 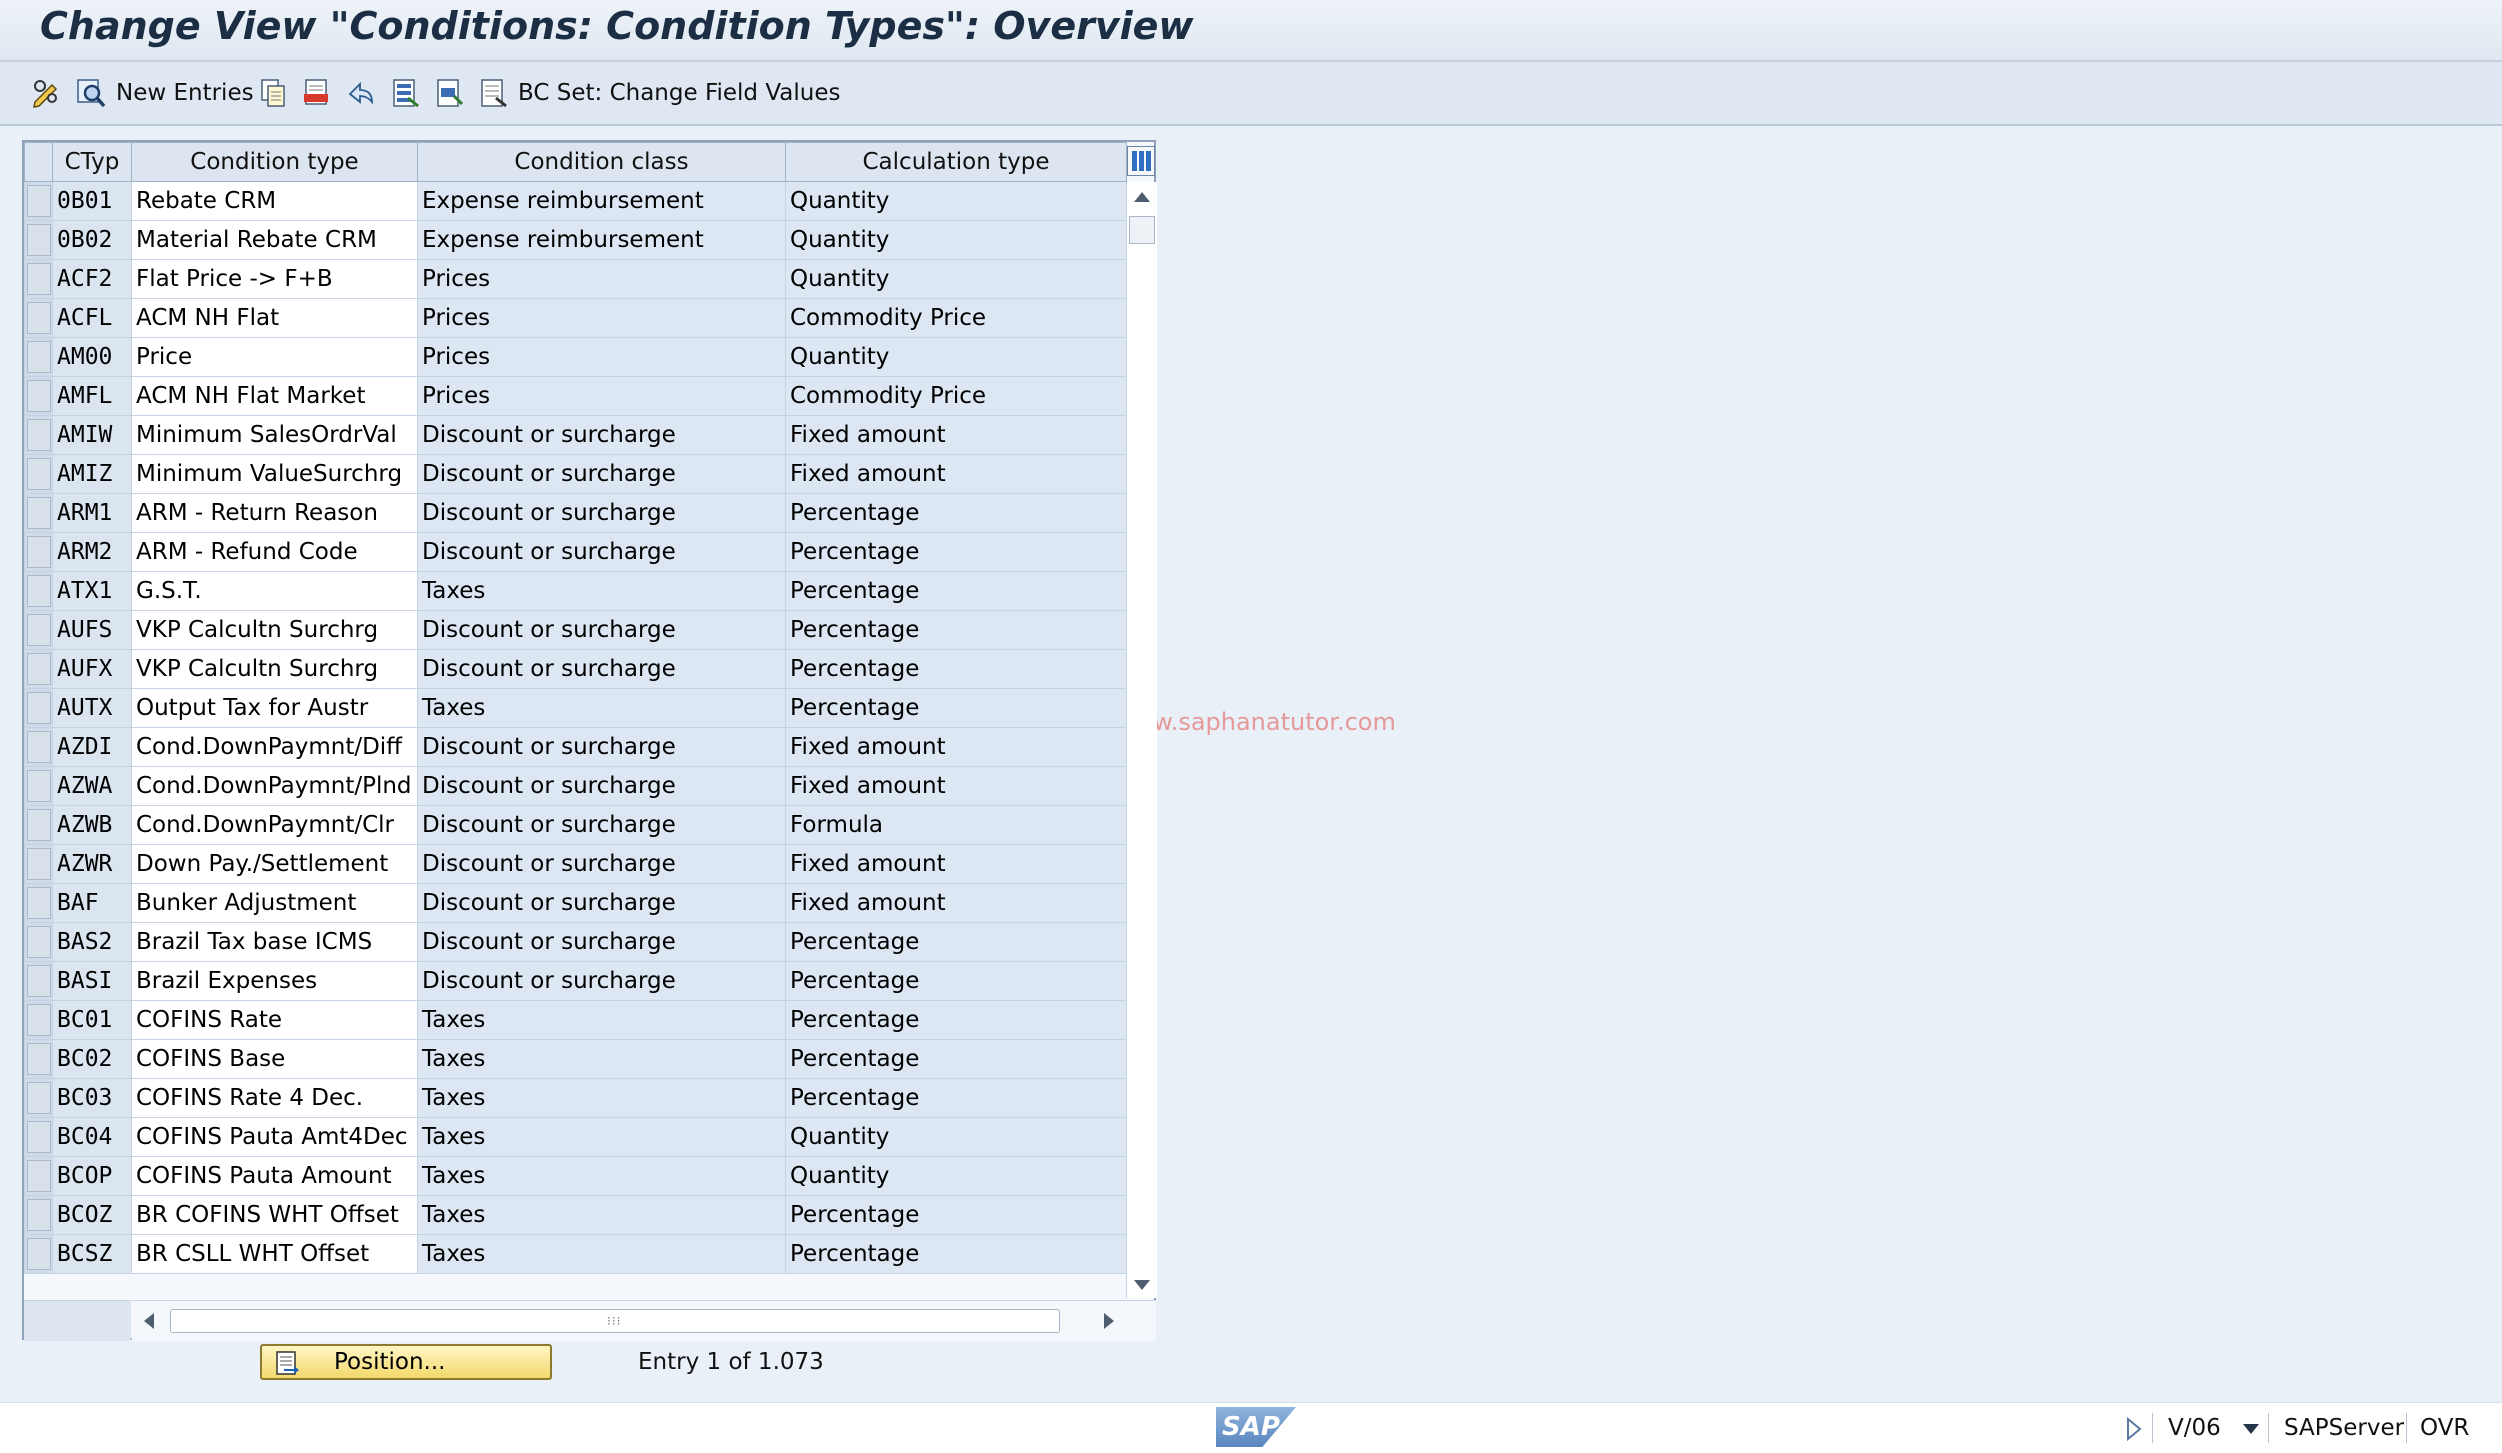 I want to click on condition-type-cell: ARM - Refund Code, so click(x=274, y=552).